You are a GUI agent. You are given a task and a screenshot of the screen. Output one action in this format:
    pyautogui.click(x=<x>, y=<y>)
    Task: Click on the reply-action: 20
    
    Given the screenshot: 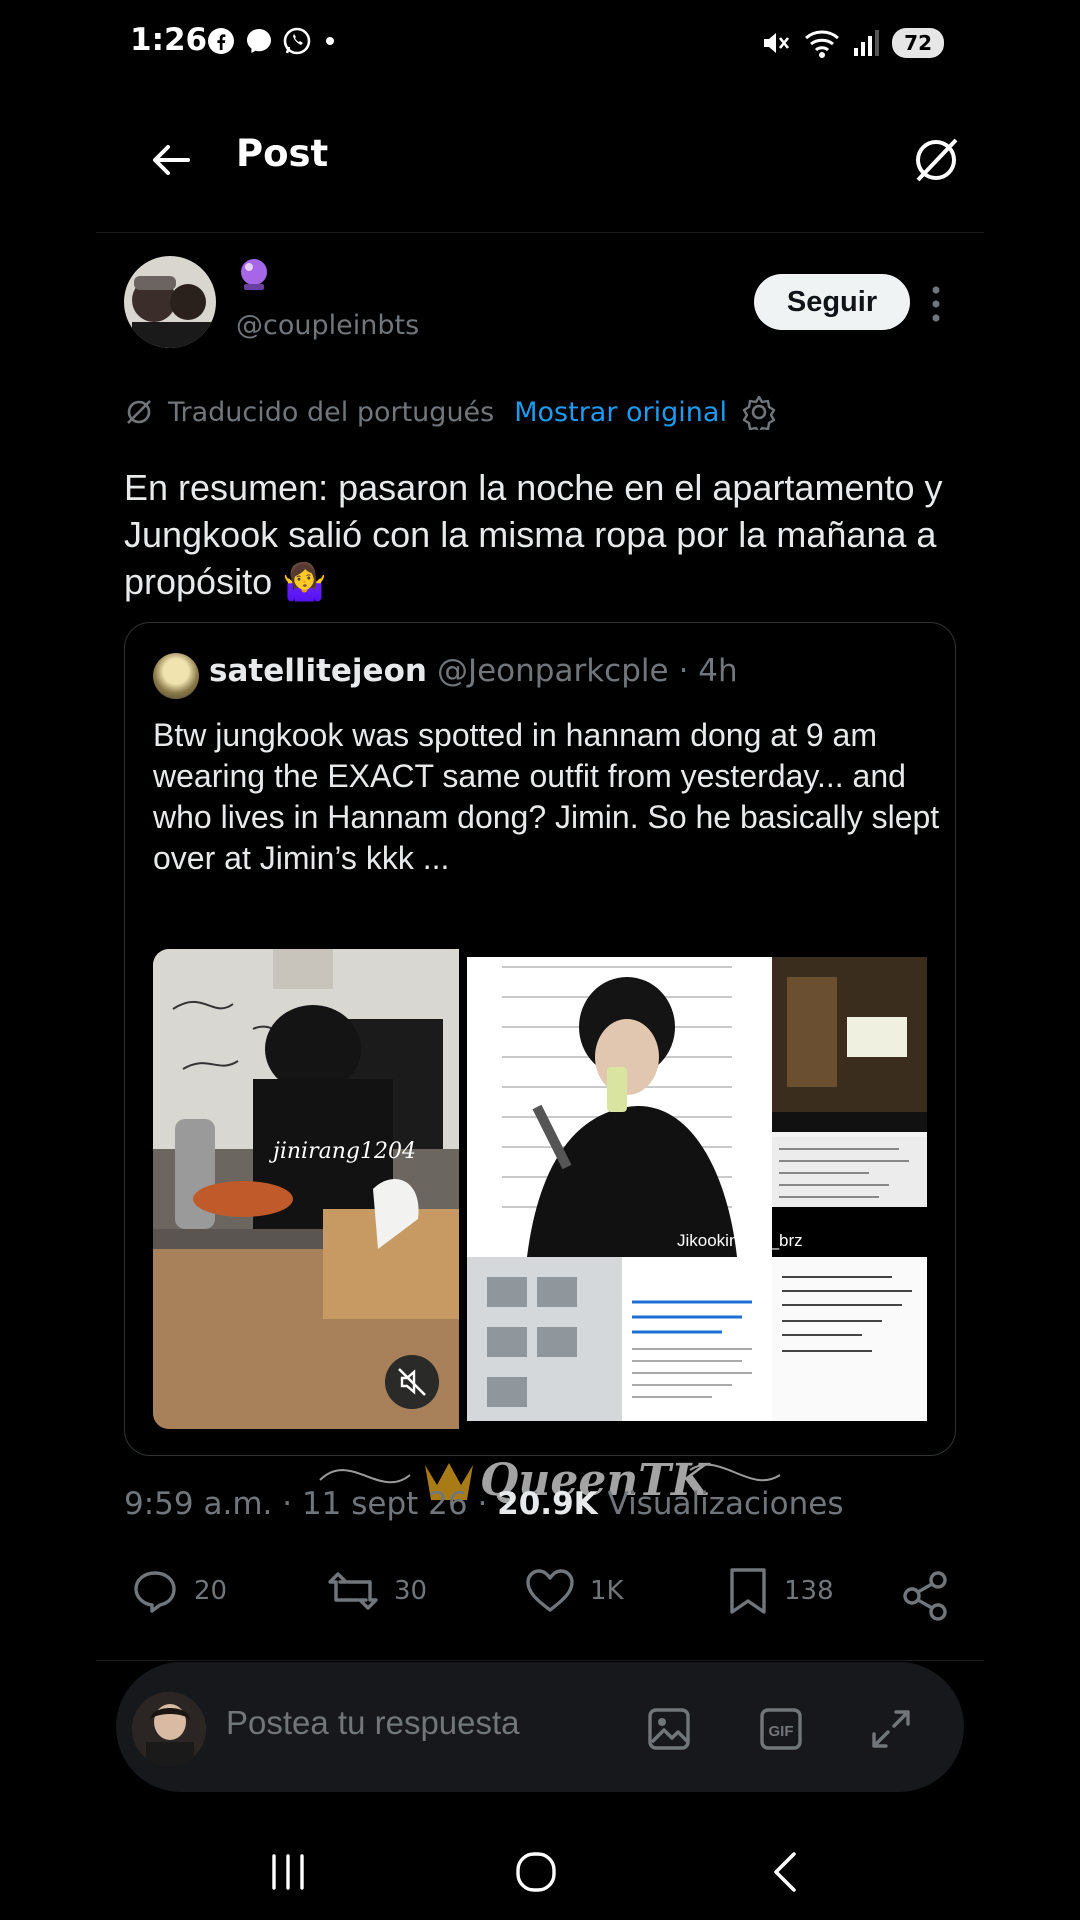 What is the action you would take?
    pyautogui.click(x=178, y=1591)
    